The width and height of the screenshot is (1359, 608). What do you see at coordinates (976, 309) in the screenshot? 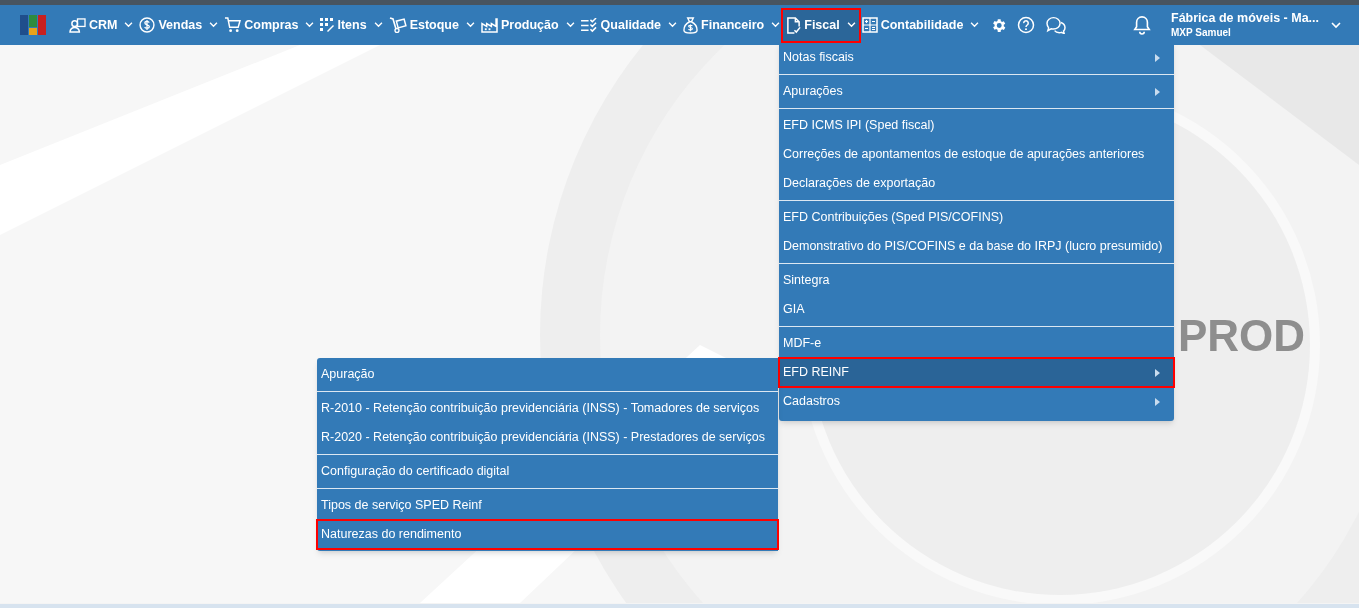
I see `menu-item: GIA` at bounding box center [976, 309].